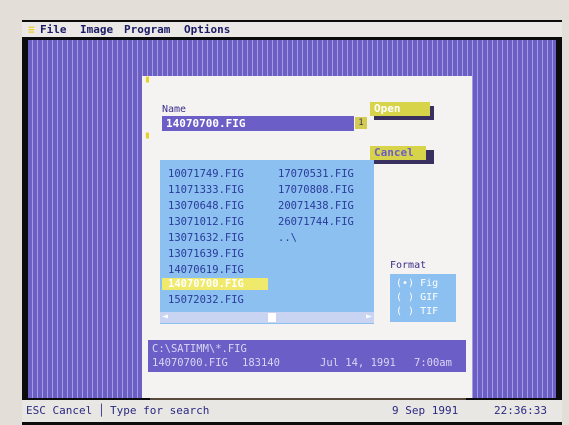 Image resolution: width=569 pixels, height=425 pixels. What do you see at coordinates (267, 317) in the screenshot?
I see `file-list-scrollbar: ◄ ►` at bounding box center [267, 317].